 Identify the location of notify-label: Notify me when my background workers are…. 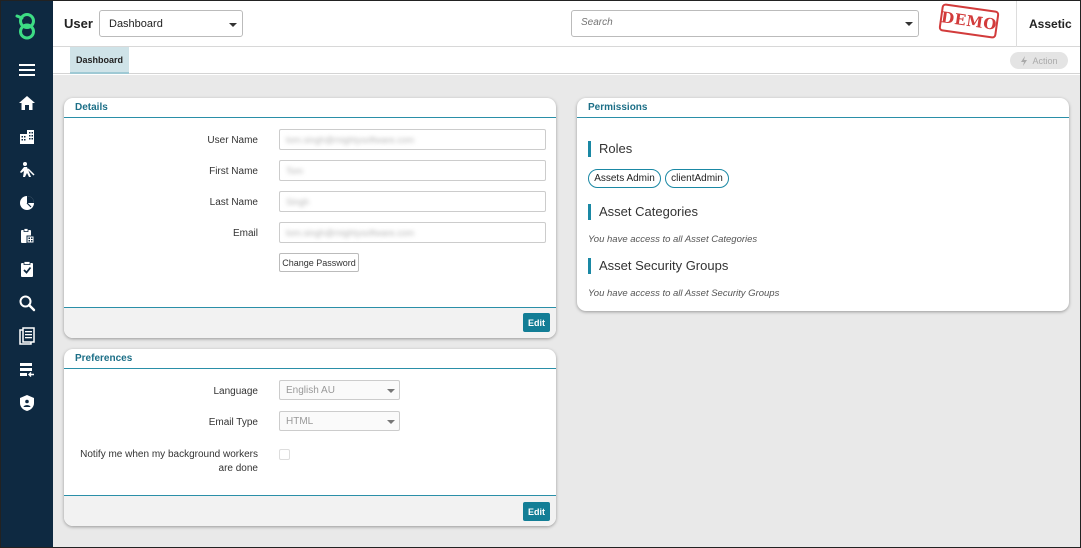
(166, 462).